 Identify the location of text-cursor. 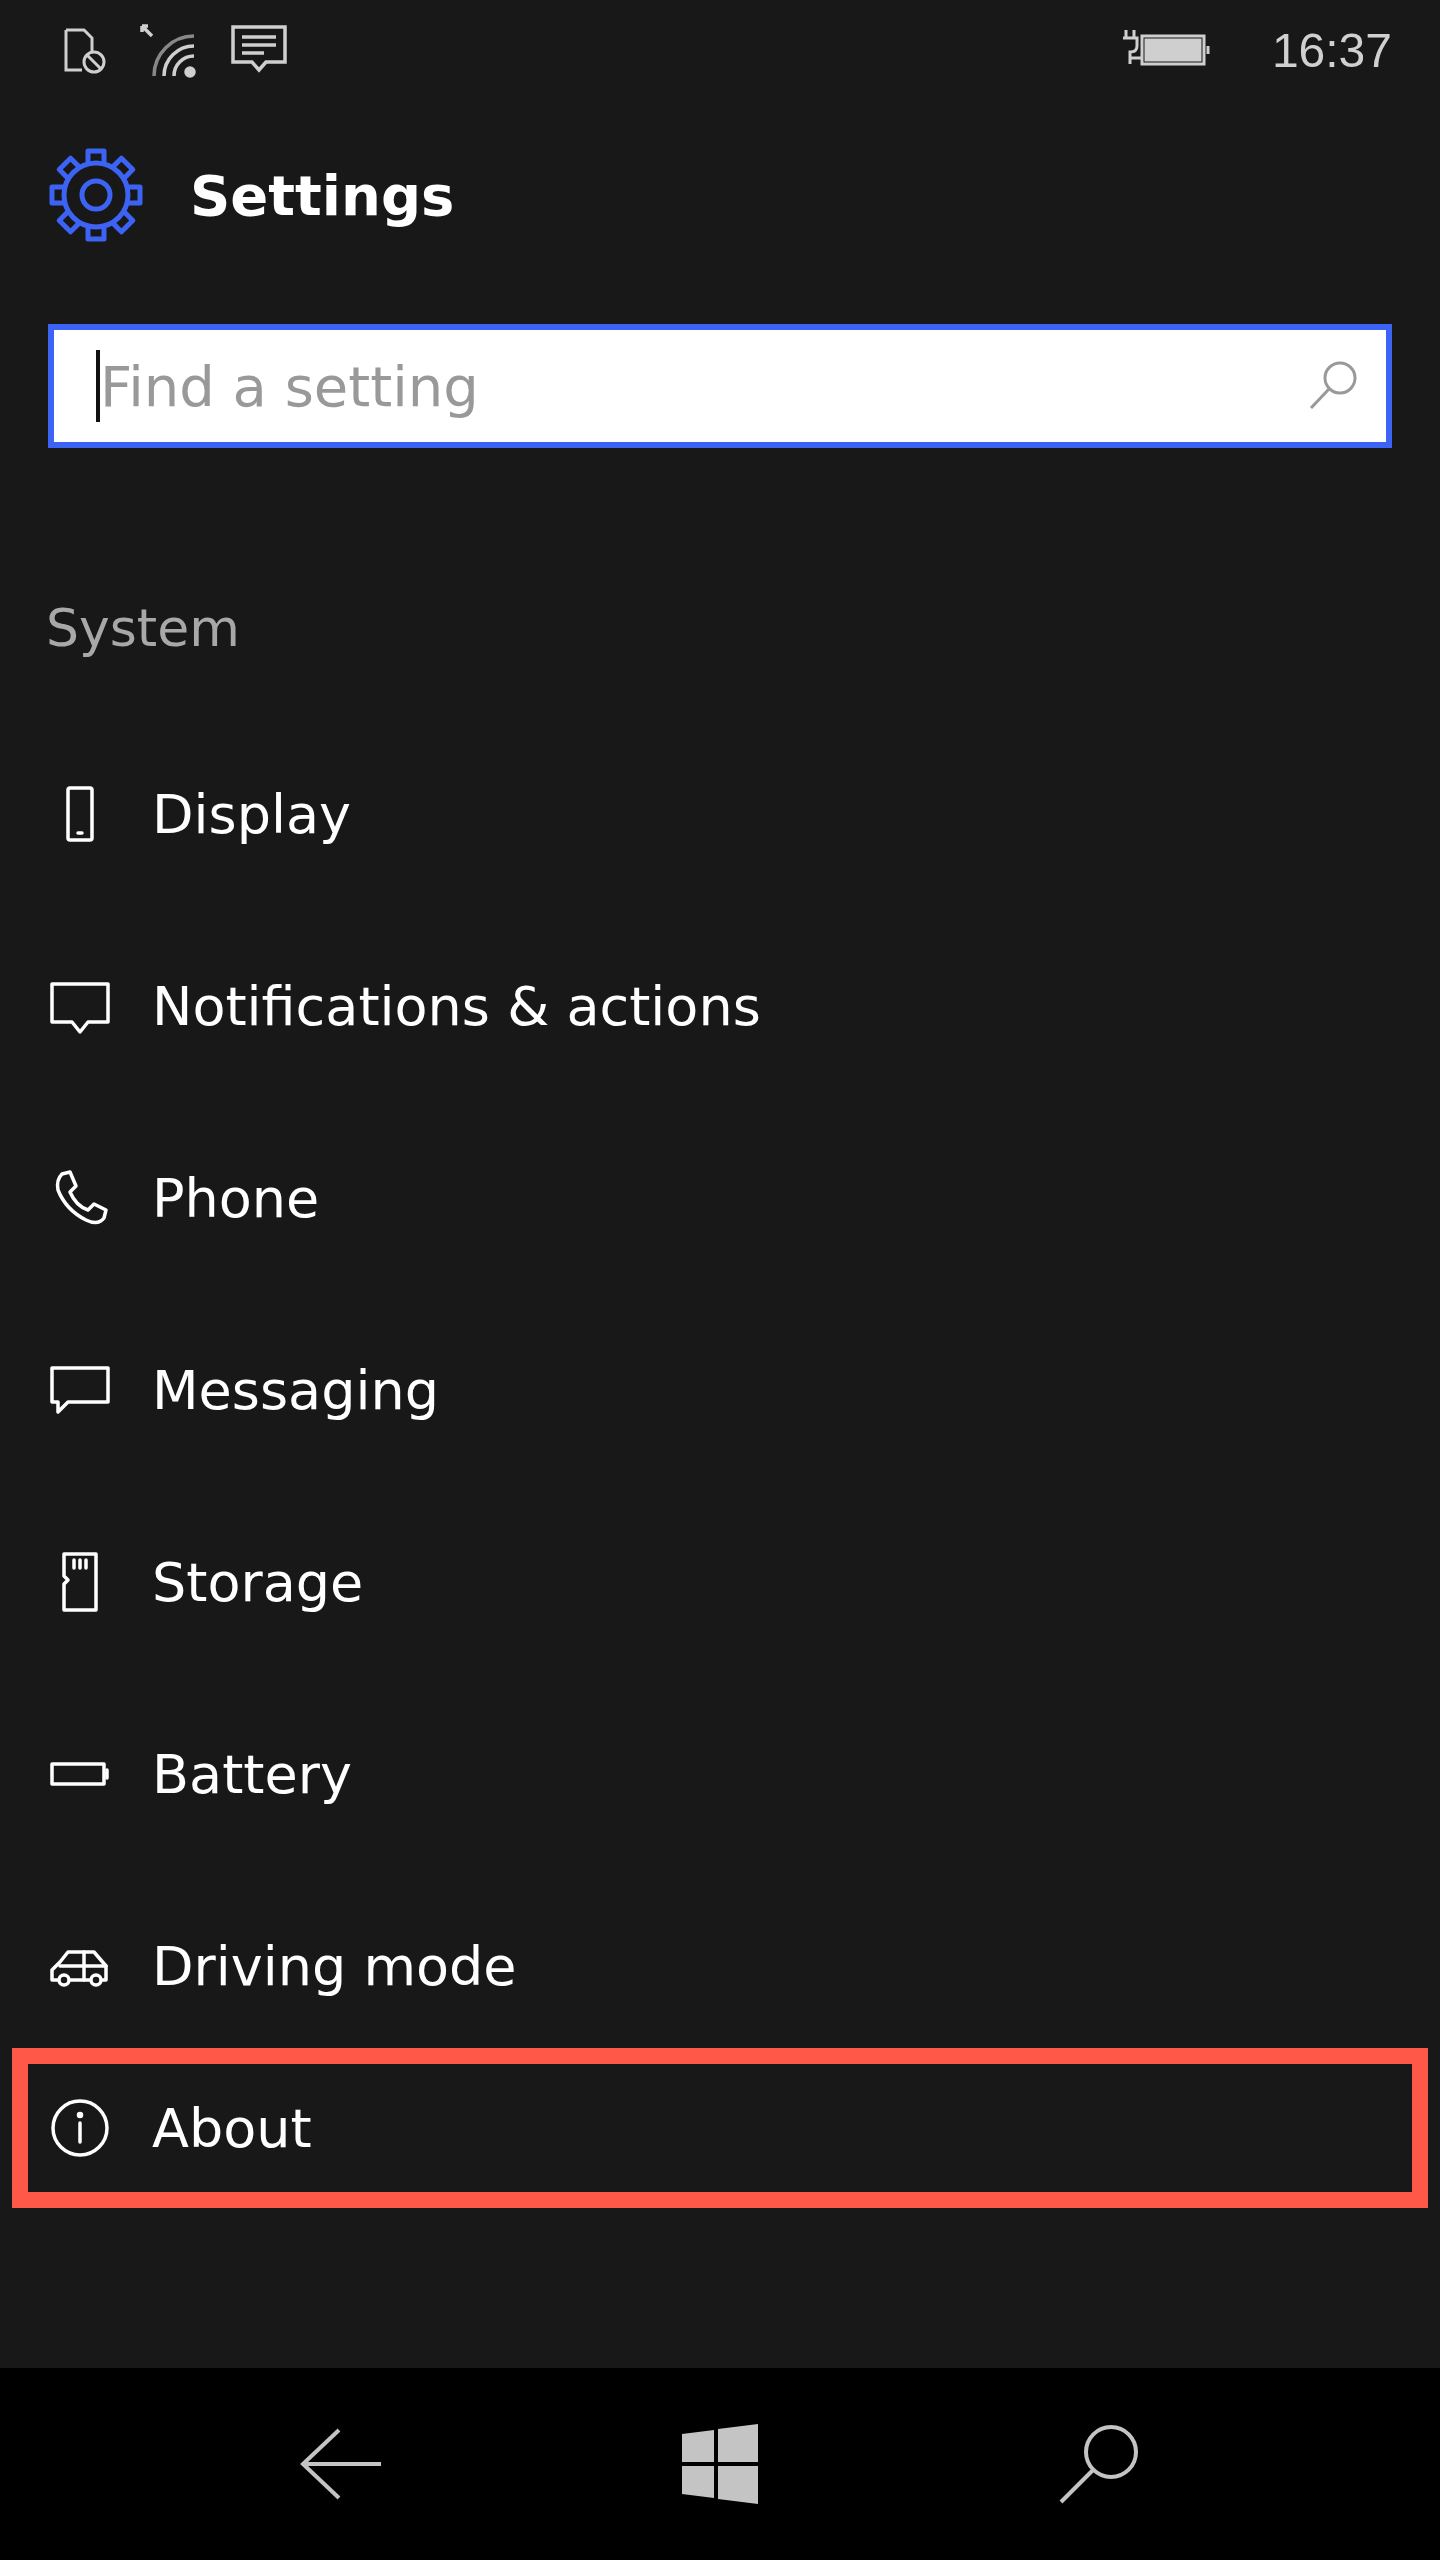
(98, 386).